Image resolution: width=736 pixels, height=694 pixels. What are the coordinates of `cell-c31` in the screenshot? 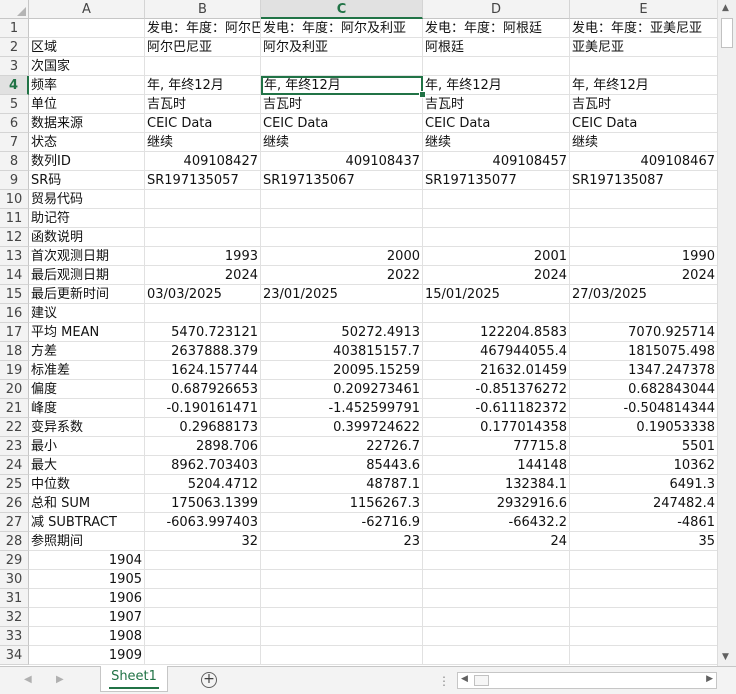 It's located at (342, 598).